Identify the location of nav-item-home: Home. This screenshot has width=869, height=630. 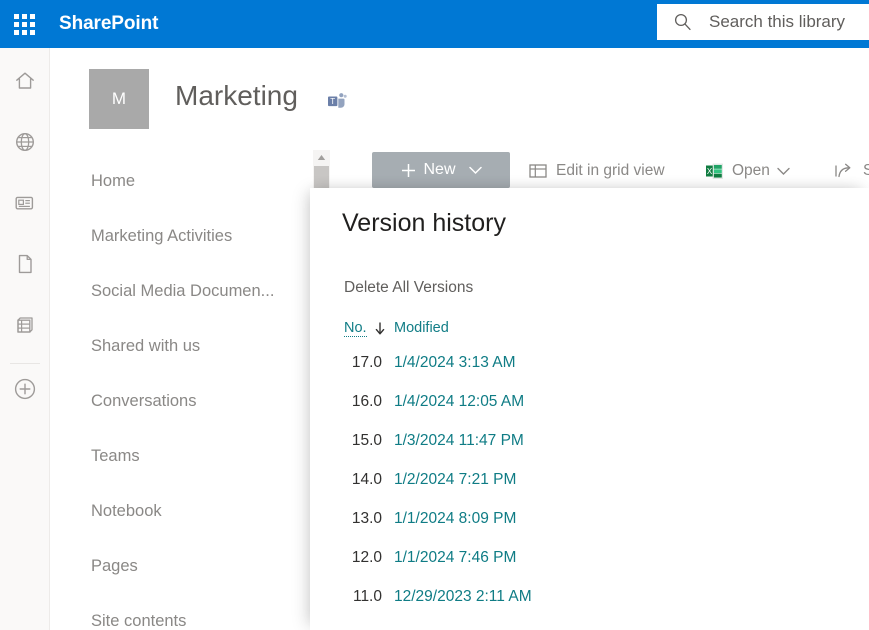
(113, 181).